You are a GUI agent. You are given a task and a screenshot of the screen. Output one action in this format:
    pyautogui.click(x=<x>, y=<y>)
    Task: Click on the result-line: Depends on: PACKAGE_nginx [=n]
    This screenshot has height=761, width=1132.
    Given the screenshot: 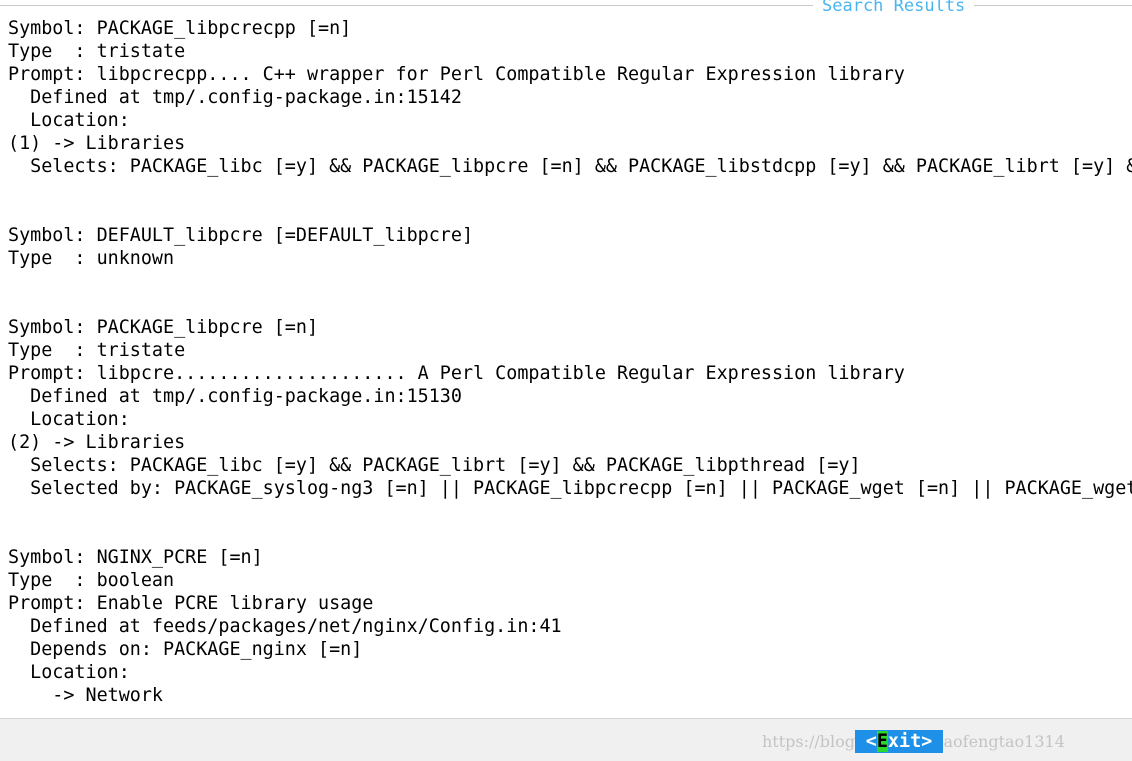 What is the action you would take?
    pyautogui.click(x=185, y=649)
    